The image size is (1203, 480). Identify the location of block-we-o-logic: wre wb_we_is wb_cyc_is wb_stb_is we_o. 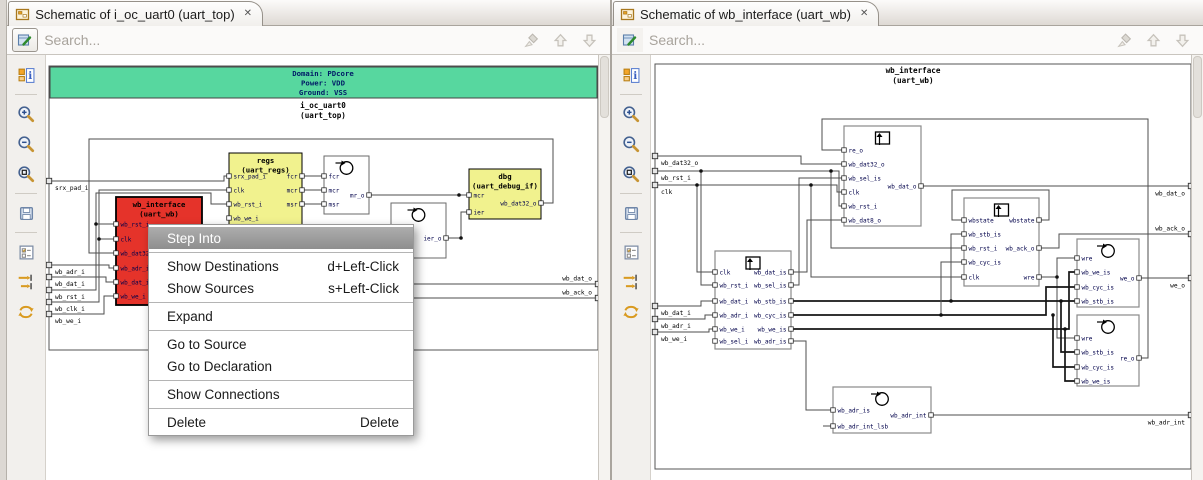
(1108, 273).